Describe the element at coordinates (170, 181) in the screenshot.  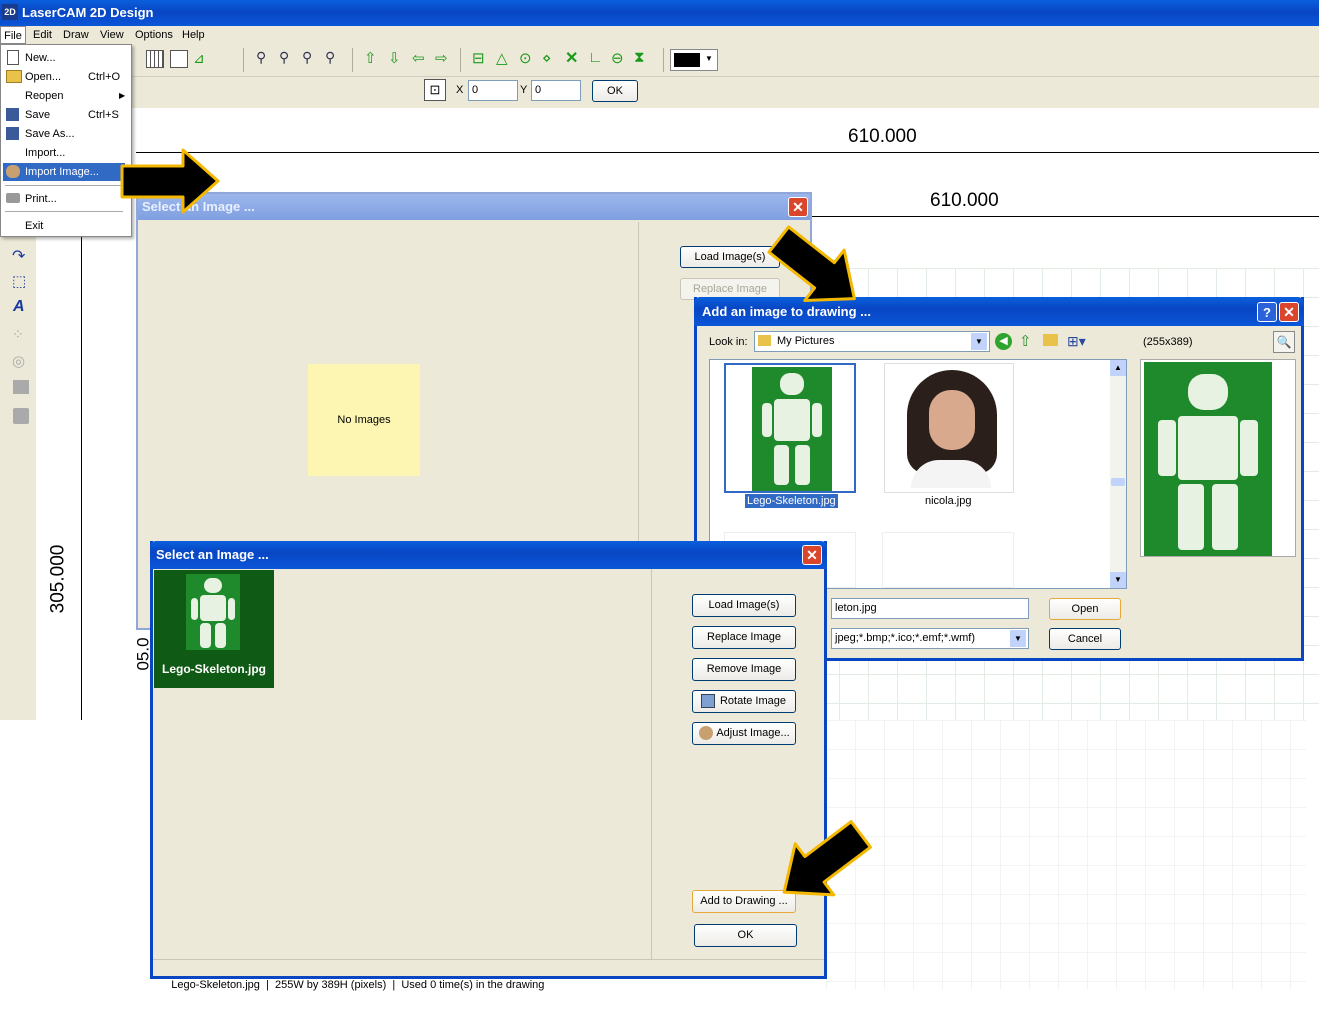
I see `arrow-to-select-dialog` at that location.